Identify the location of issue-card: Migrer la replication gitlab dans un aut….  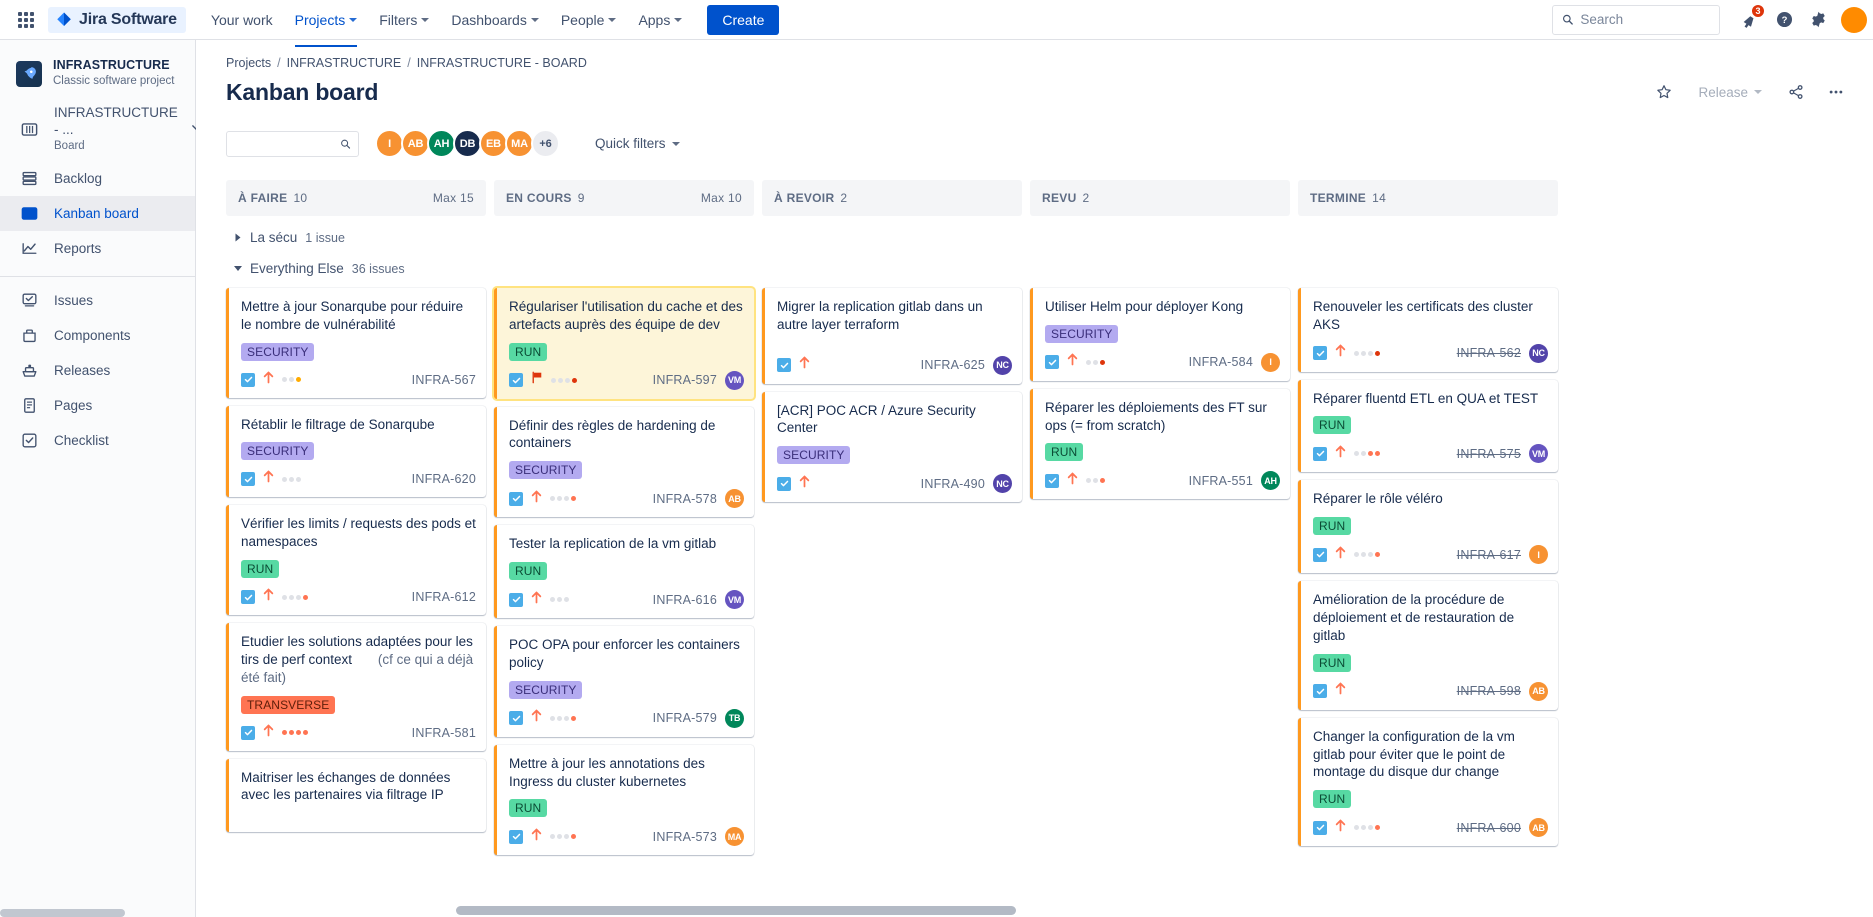
(892, 336).